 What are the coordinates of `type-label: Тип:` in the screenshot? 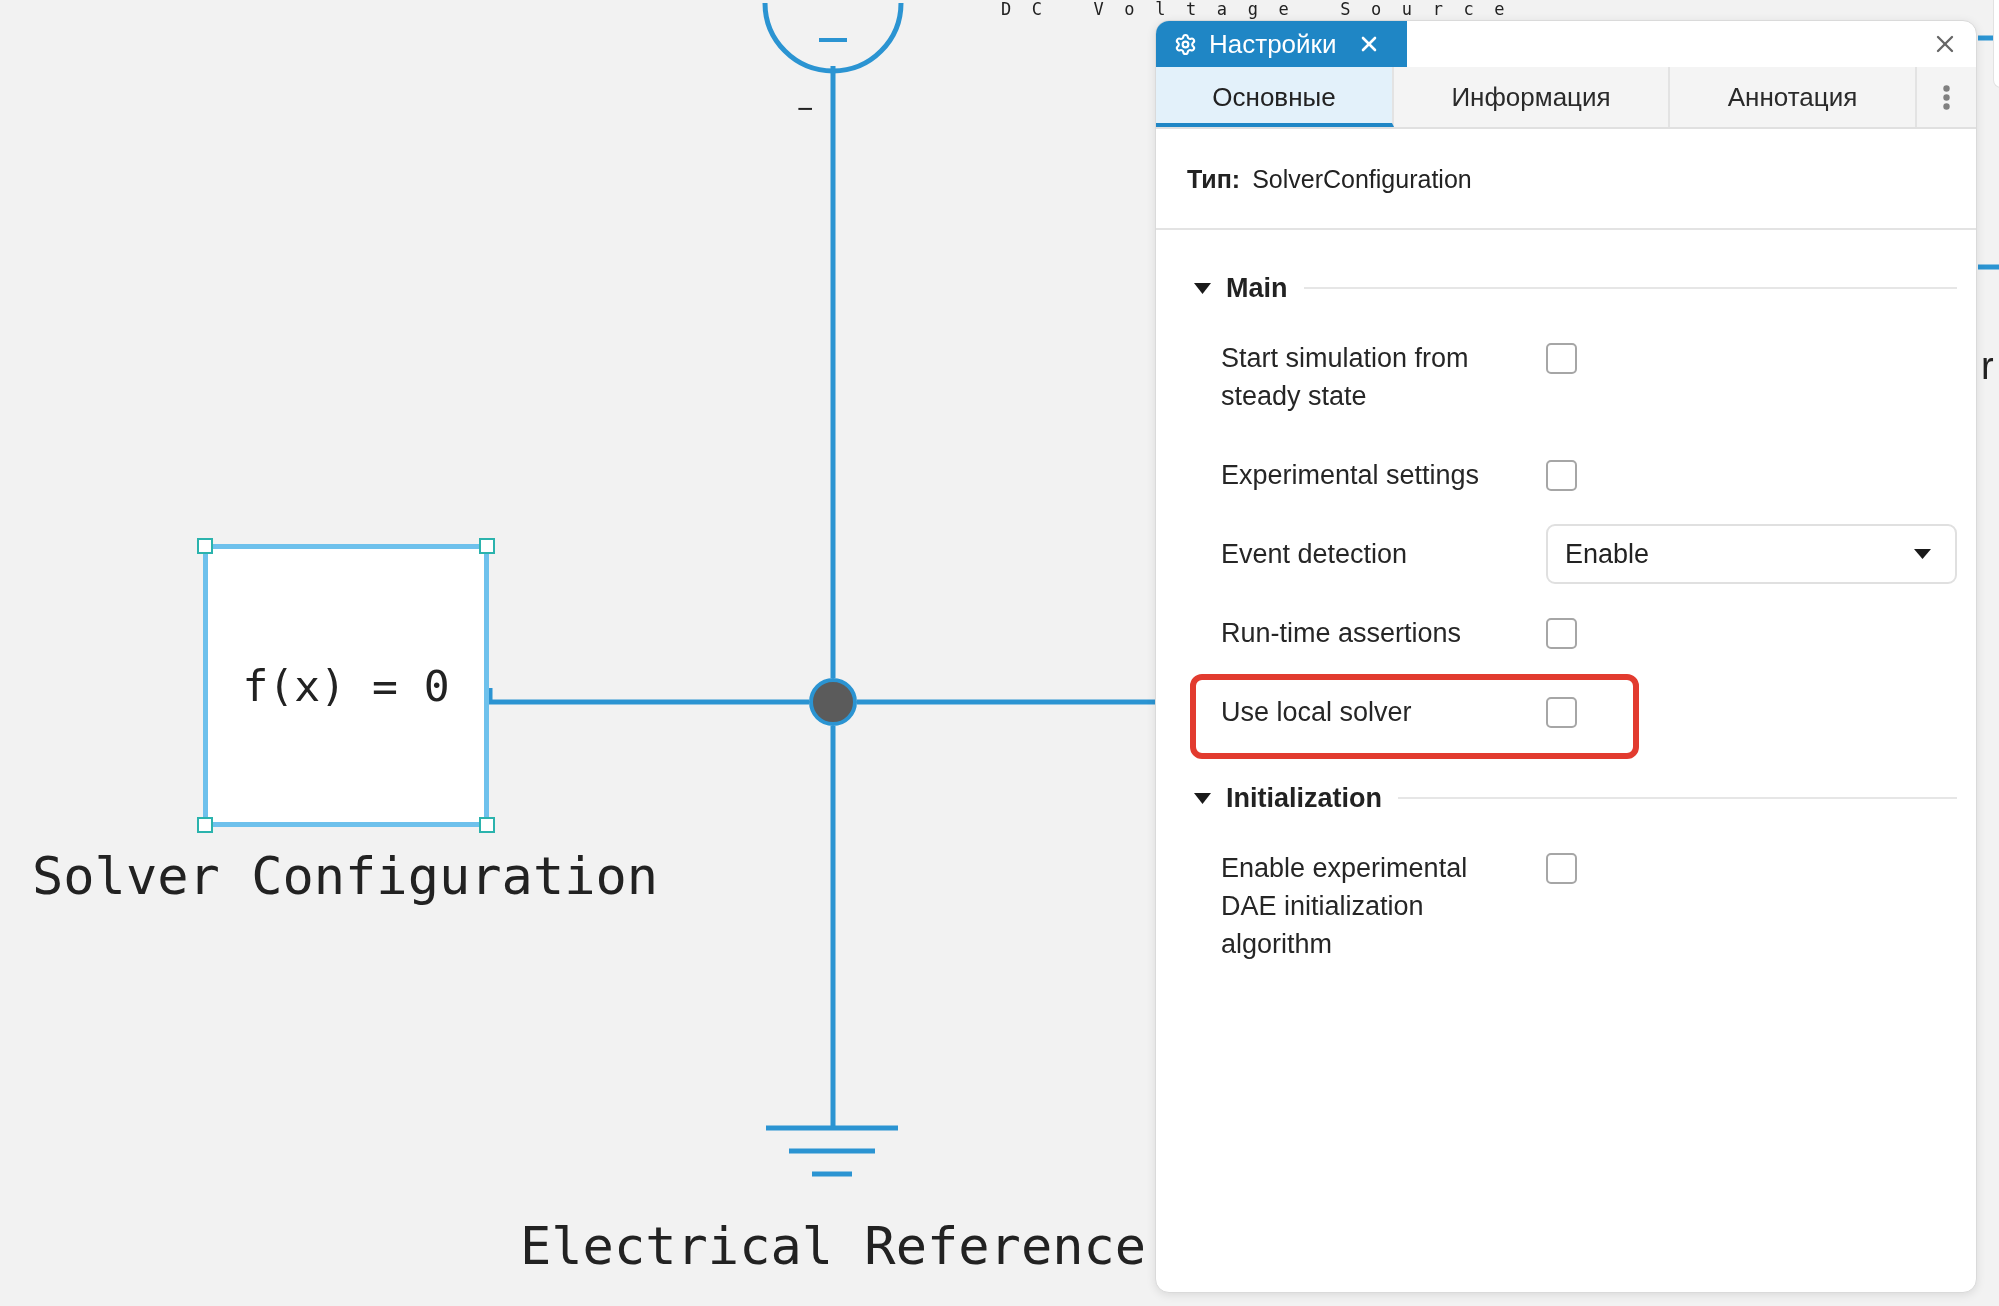 It's located at (1214, 178).